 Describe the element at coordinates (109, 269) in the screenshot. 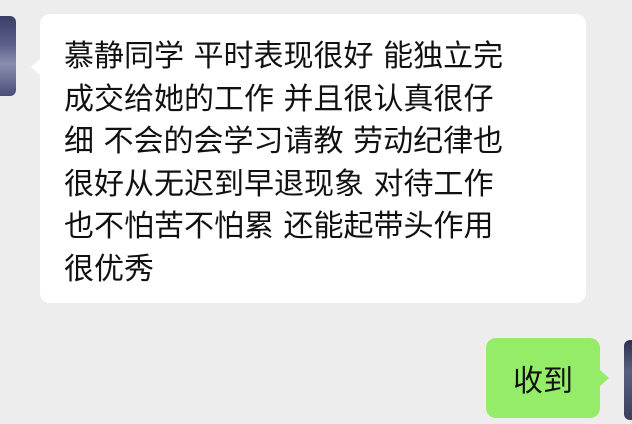

I see `message-line: 很优秀` at that location.